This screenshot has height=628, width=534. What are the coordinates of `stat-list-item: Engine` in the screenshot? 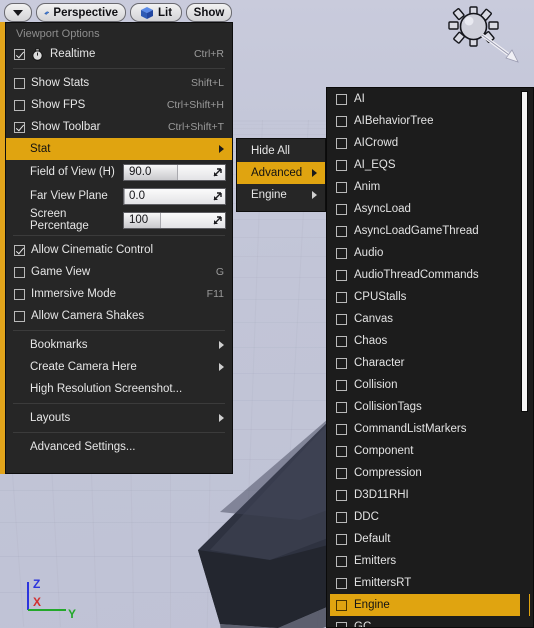 It's located at (430, 605).